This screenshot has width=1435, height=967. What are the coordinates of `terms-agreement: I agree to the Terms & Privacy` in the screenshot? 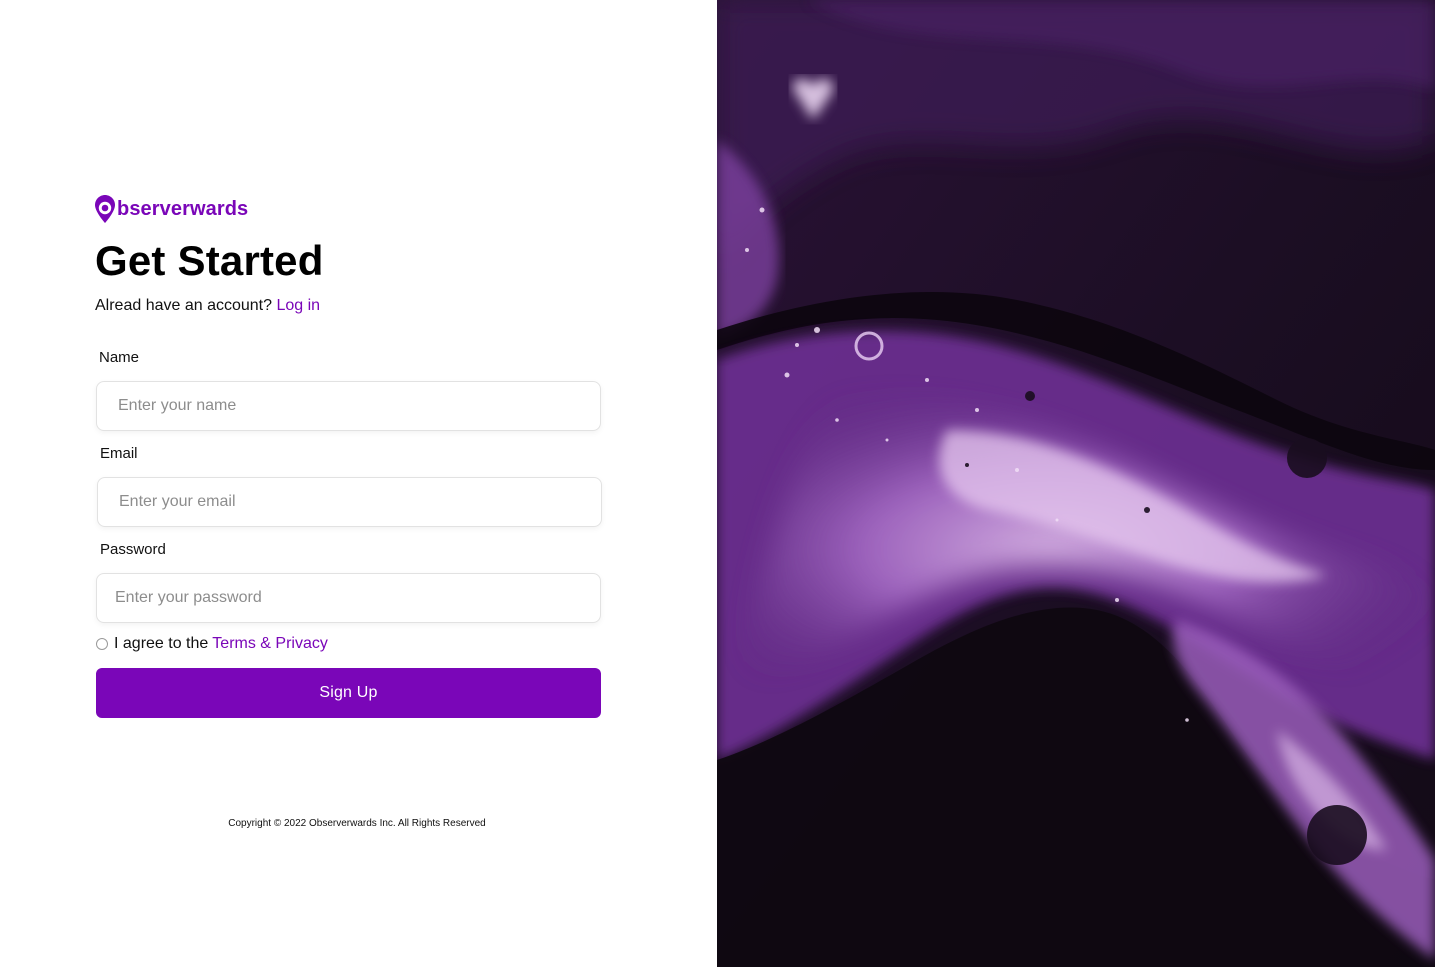 It's located at (212, 644).